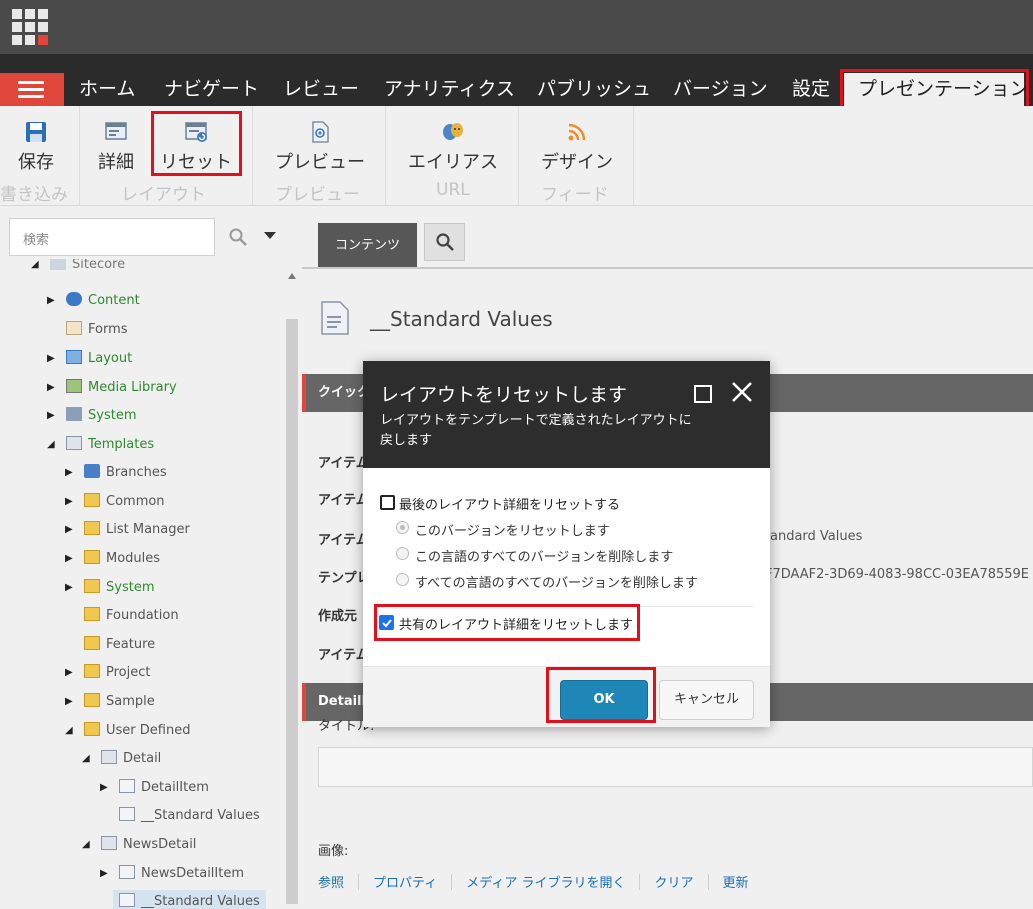 This screenshot has height=909, width=1033. I want to click on reset-shared-layout-checkbox, so click(386, 622).